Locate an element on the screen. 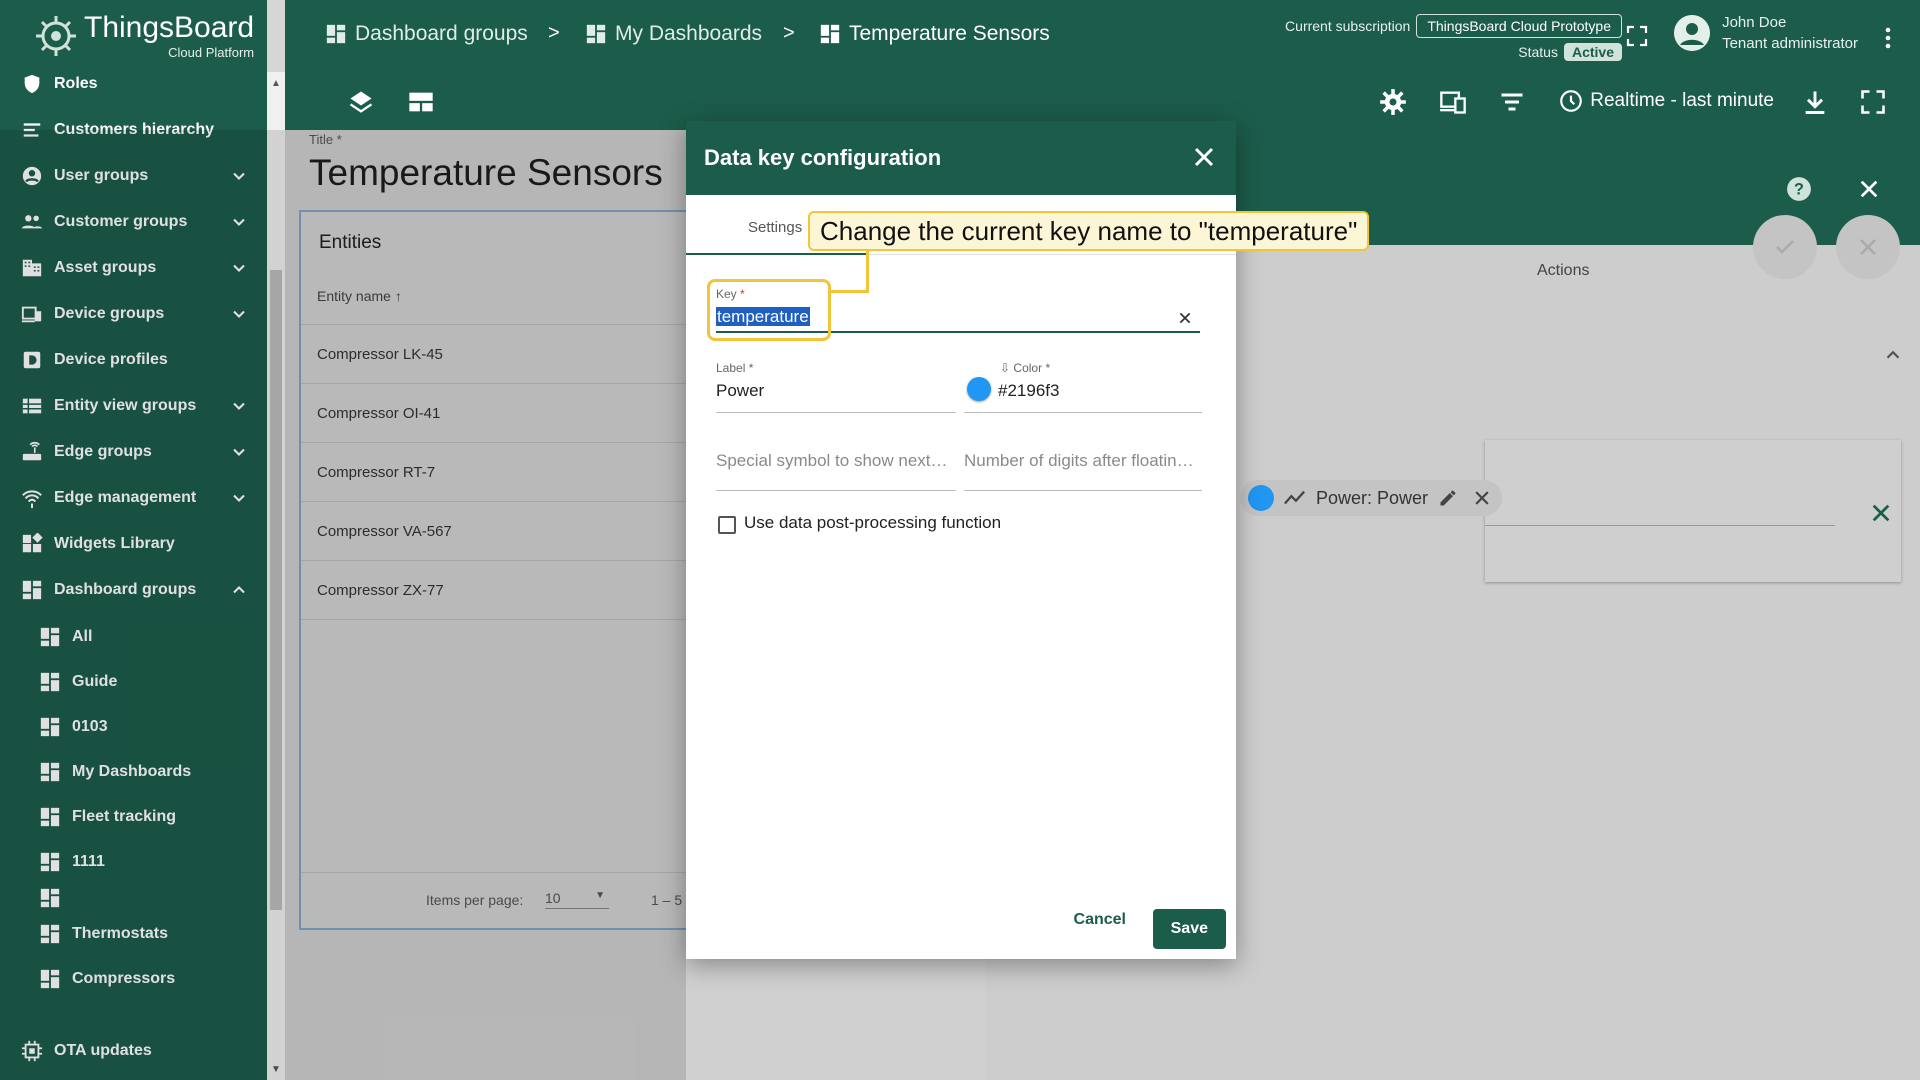 The height and width of the screenshot is (1080, 1920). layout-icon is located at coordinates (421, 102).